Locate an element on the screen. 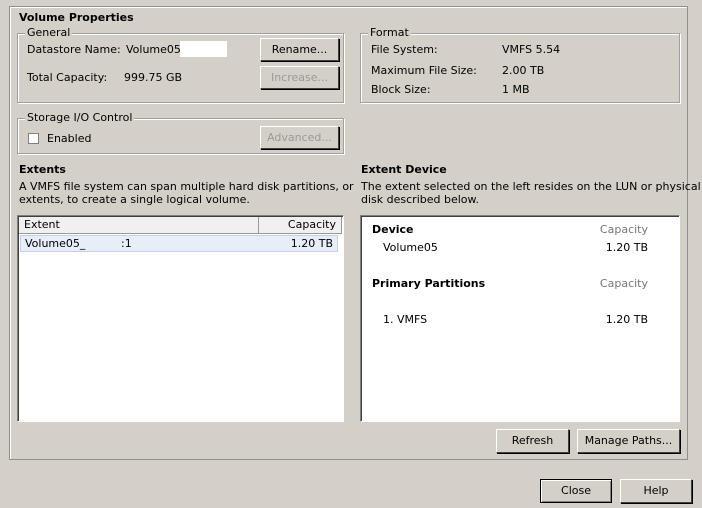 The height and width of the screenshot is (508, 702). close-button: Close is located at coordinates (576, 491).